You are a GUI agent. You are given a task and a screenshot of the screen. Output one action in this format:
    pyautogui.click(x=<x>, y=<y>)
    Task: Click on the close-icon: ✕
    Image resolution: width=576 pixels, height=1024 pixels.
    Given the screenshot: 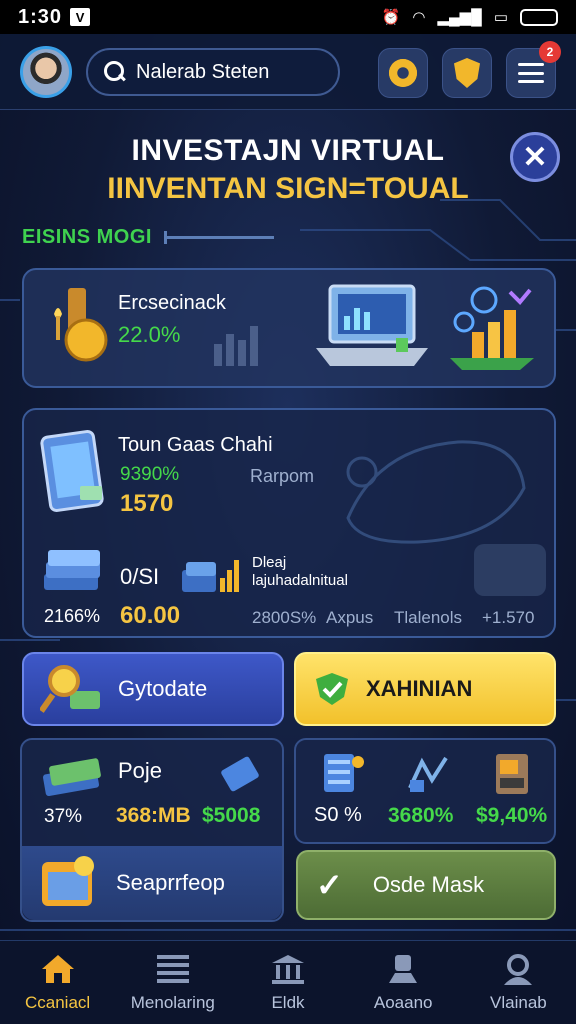 What is the action you would take?
    pyautogui.click(x=535, y=157)
    